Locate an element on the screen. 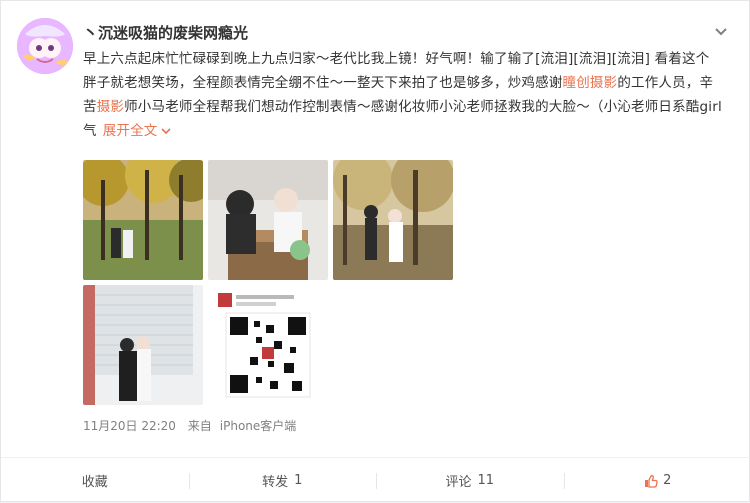 The image size is (750, 503). collect-button: 收藏 is located at coordinates (95, 480).